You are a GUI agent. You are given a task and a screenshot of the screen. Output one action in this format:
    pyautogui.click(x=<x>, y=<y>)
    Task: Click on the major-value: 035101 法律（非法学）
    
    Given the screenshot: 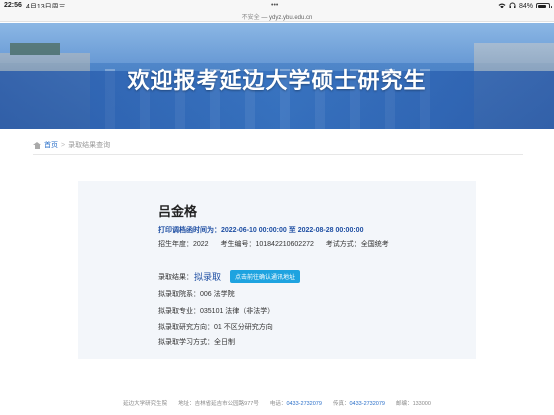 What is the action you would take?
    pyautogui.click(x=237, y=311)
    